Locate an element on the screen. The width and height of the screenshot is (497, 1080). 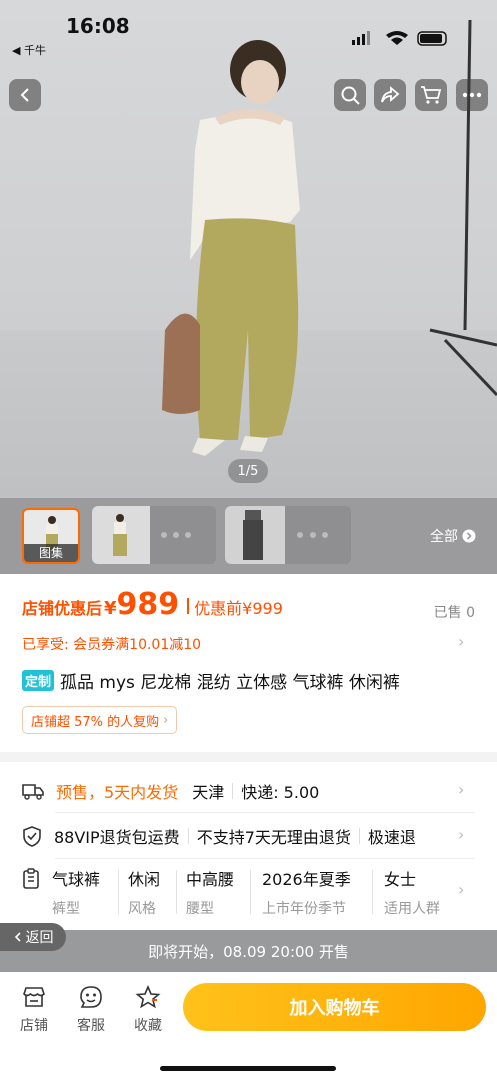
back-button is located at coordinates (25, 95).